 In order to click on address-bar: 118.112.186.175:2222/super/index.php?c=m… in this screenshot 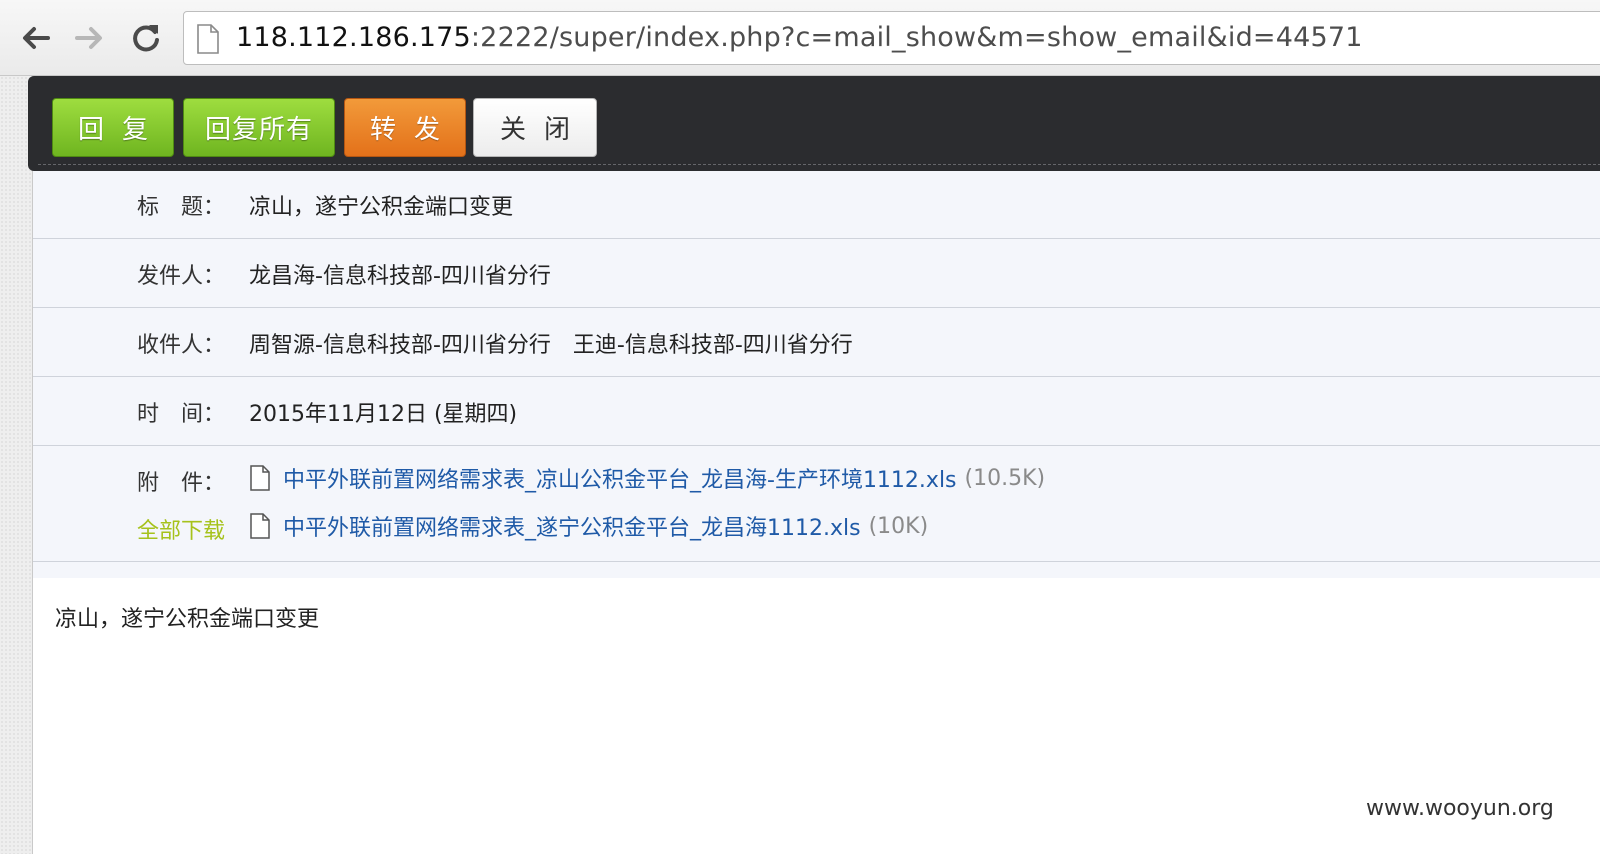, I will do `click(891, 38)`.